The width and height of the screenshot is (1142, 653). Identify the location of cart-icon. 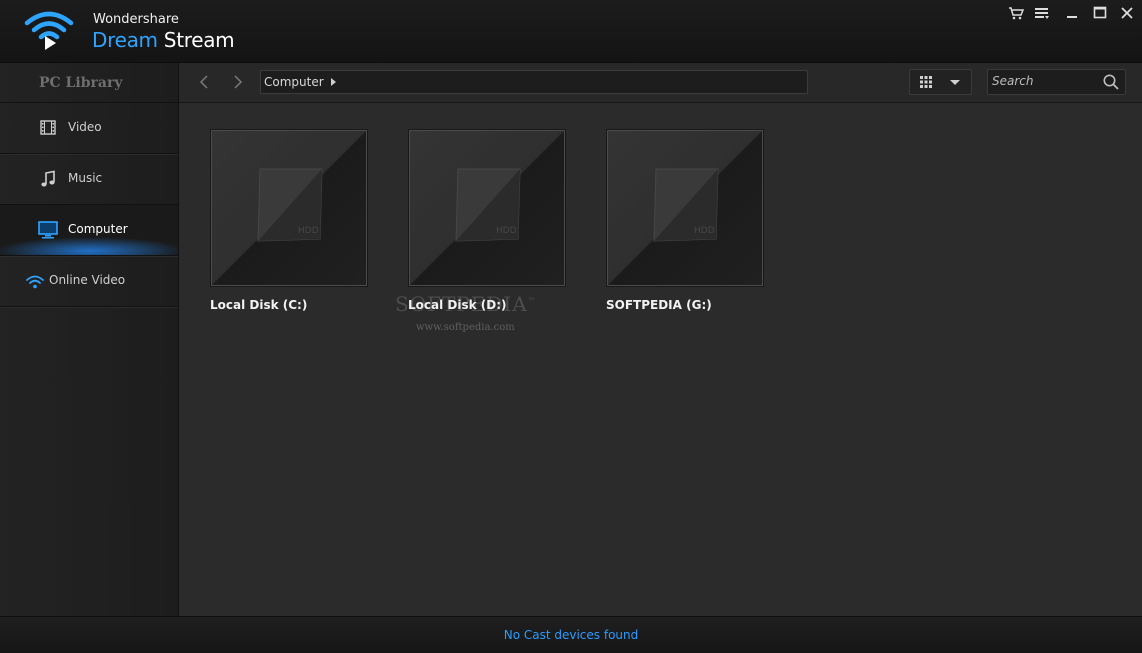
(1016, 13).